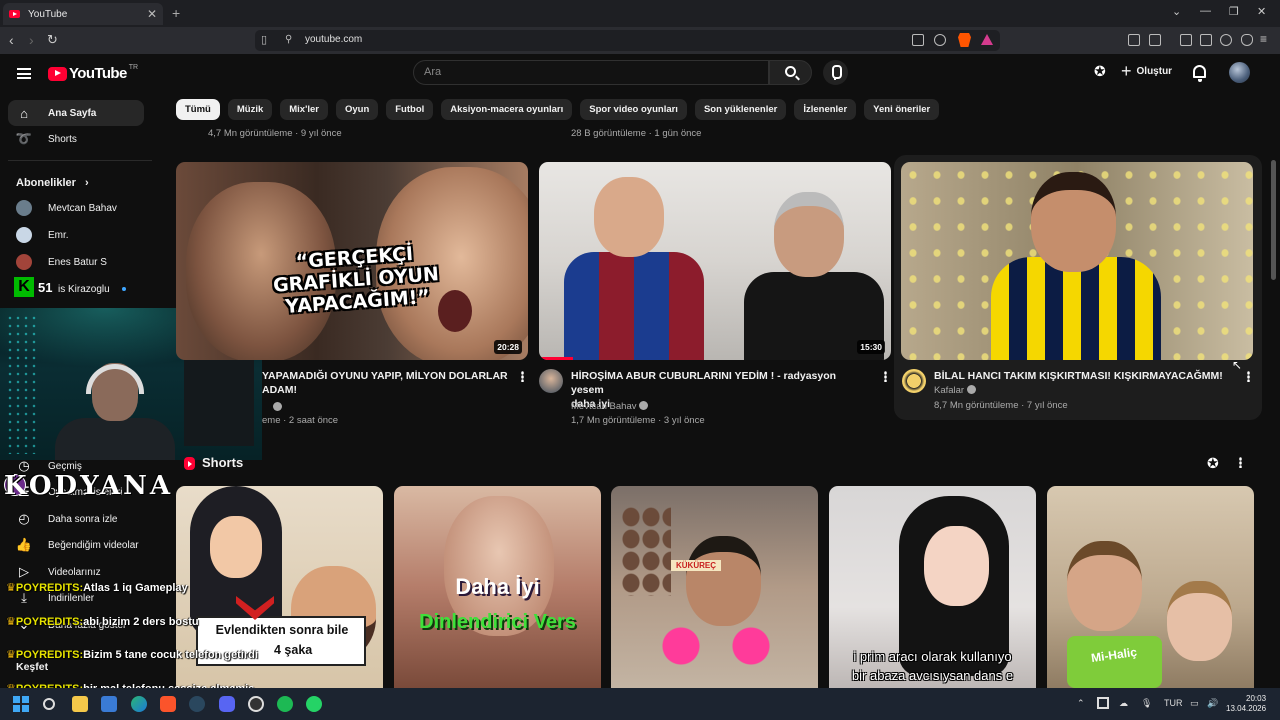 Image resolution: width=1280 pixels, height=720 pixels. Describe the element at coordinates (955, 390) in the screenshot. I see `channel-name: Kafalar` at that location.